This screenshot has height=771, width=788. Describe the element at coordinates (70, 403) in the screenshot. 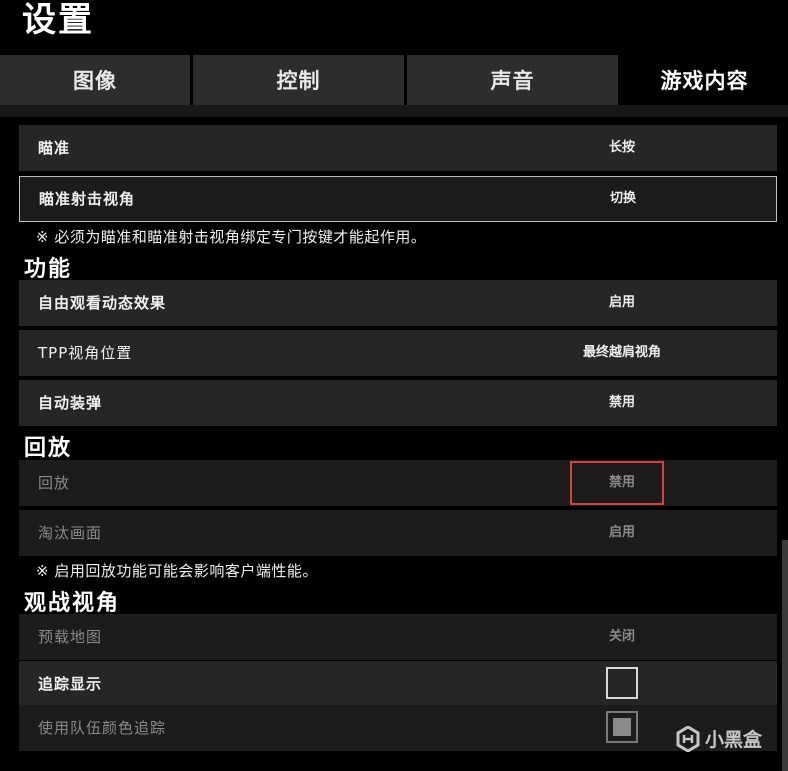

I see `setting-label: 自动装弹` at that location.